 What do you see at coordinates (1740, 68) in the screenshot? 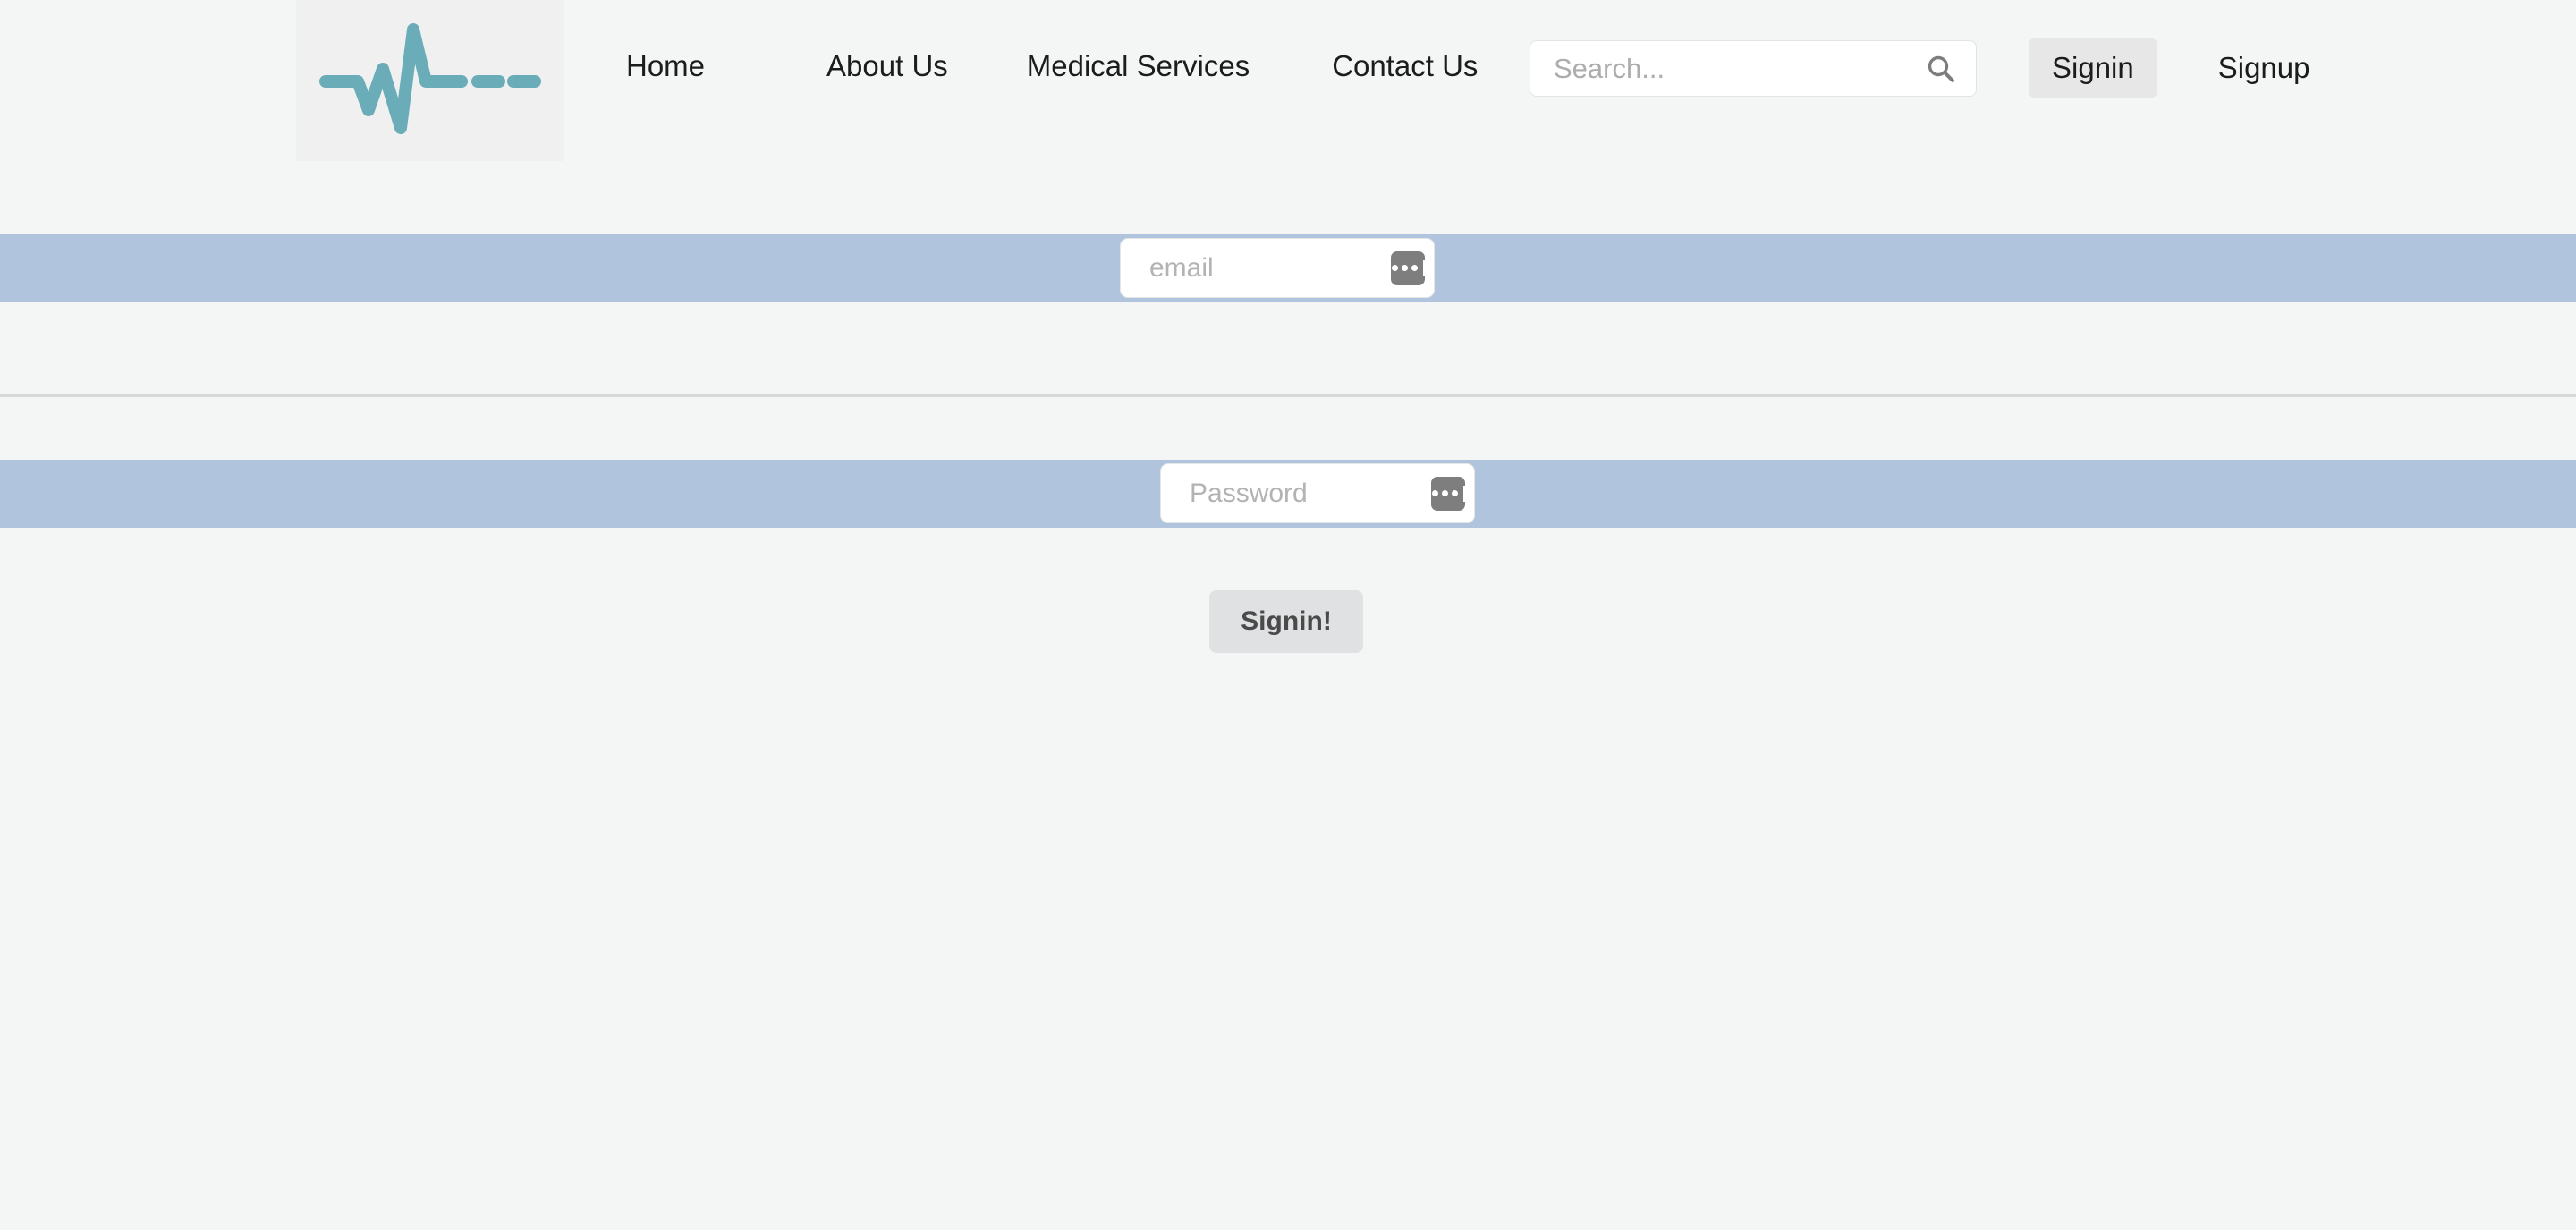
I see `search-input` at bounding box center [1740, 68].